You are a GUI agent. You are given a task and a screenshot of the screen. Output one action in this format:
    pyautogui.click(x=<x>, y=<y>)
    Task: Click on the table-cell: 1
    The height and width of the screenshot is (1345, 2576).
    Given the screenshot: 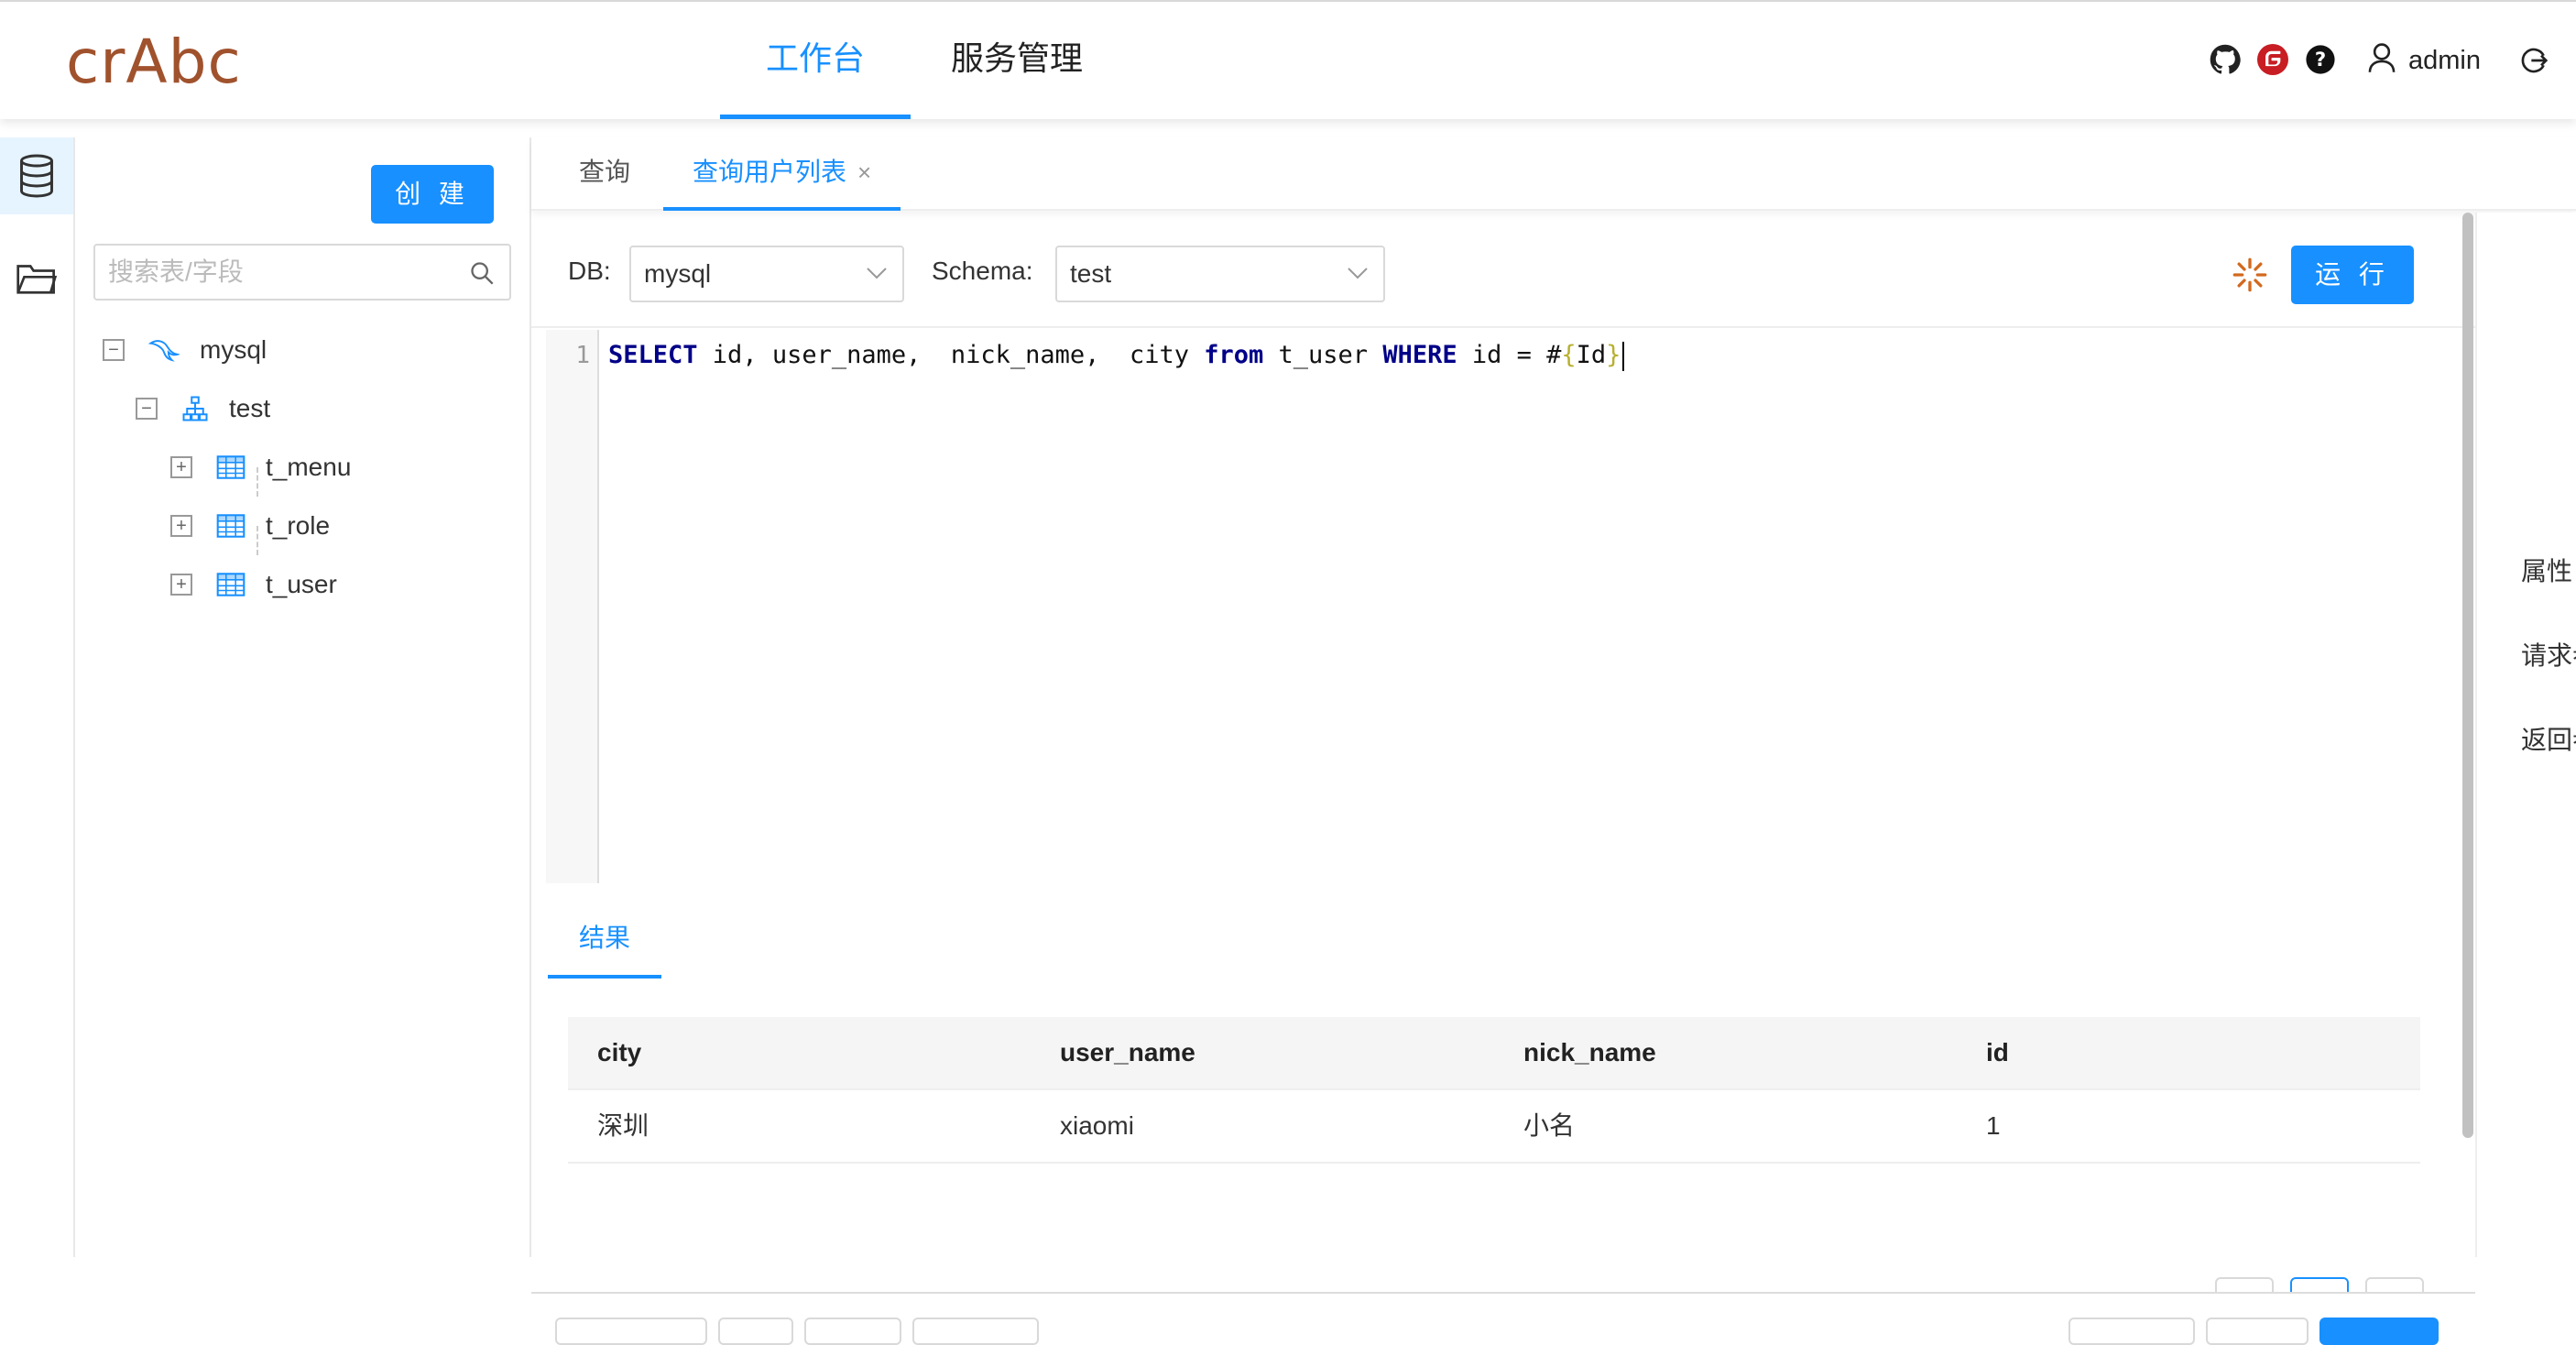 What is the action you would take?
    pyautogui.click(x=1994, y=1125)
    